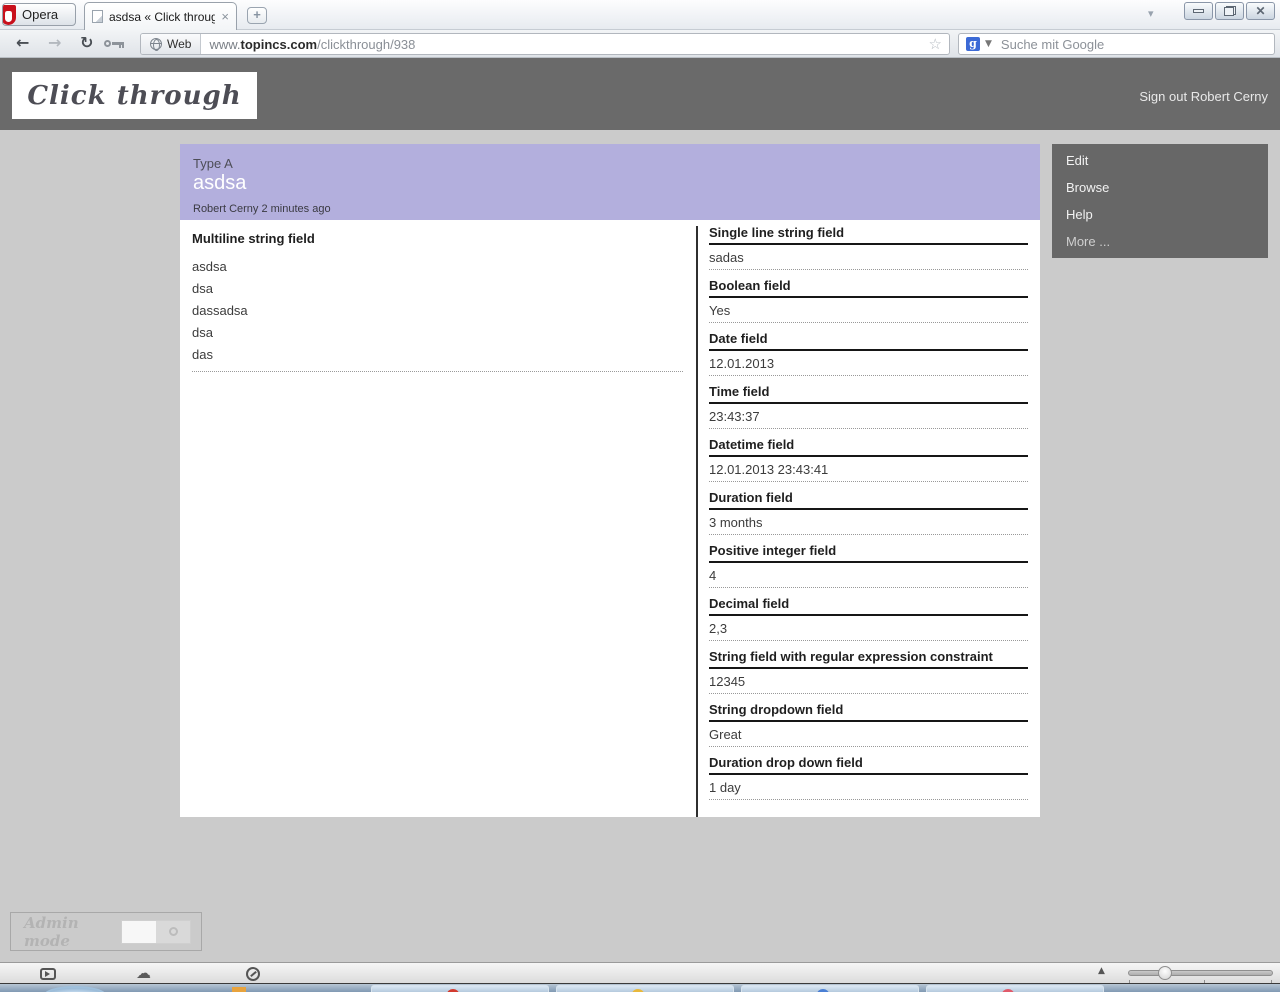 The width and height of the screenshot is (1280, 992). What do you see at coordinates (253, 238) in the screenshot?
I see `field-label: Multiline string field` at bounding box center [253, 238].